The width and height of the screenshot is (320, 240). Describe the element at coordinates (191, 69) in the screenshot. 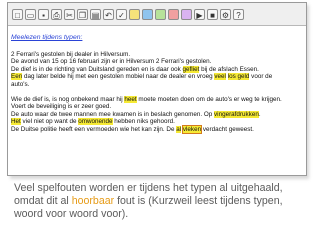

I see `flagged-word: gefliet` at that location.